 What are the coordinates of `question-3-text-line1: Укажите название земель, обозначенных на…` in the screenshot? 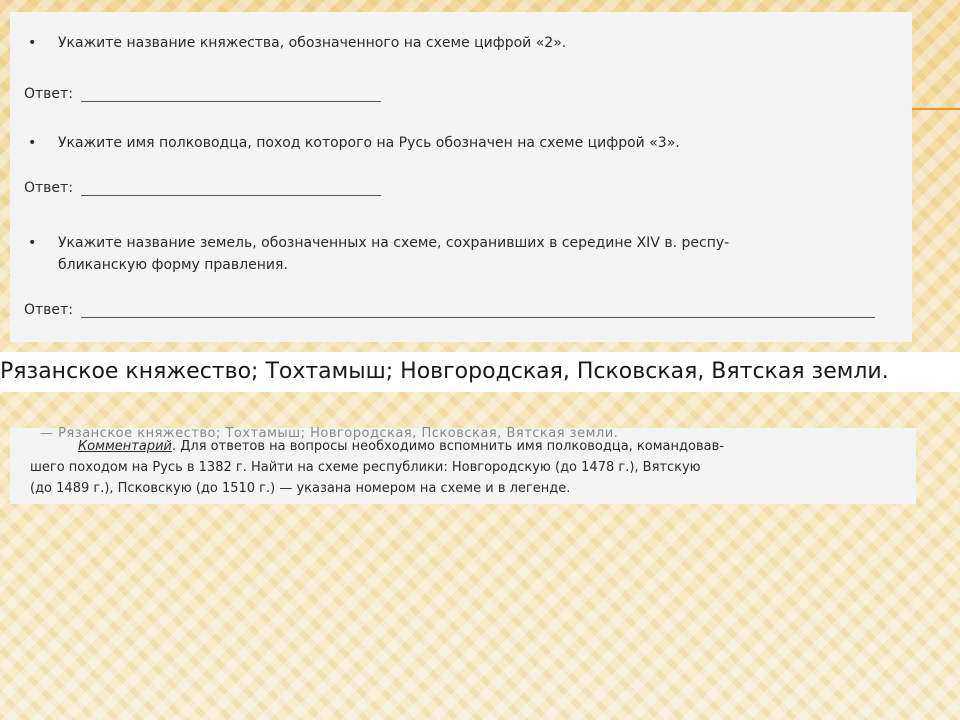 It's located at (394, 243).